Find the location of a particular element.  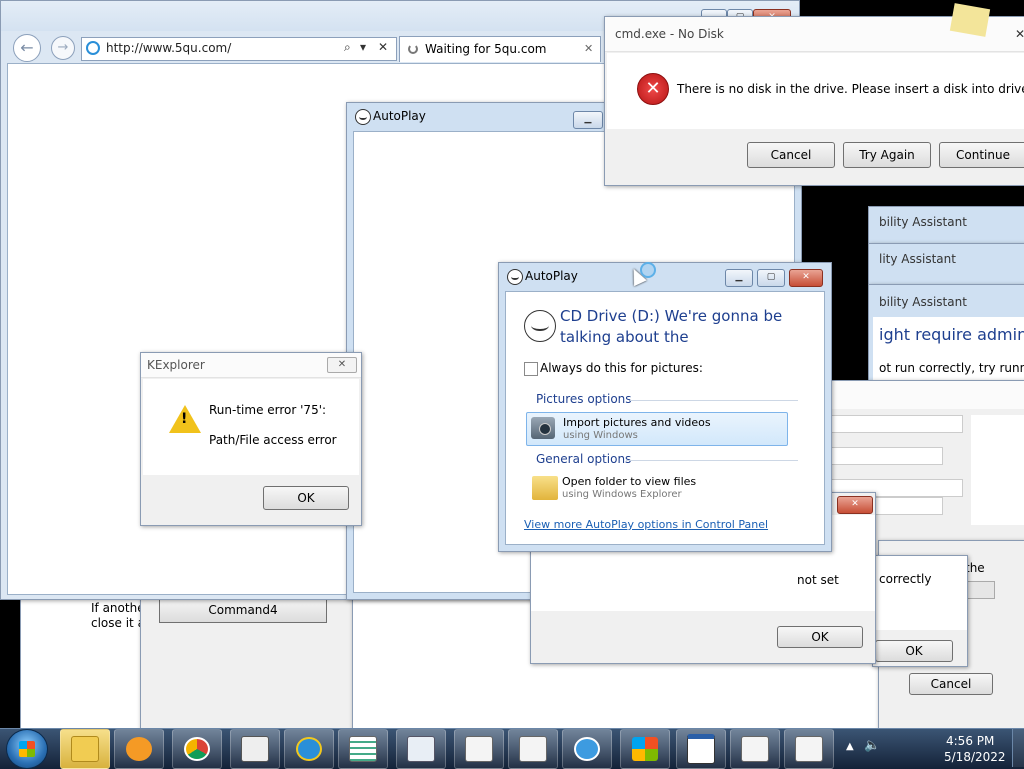

list-icon is located at coordinates (363, 749).